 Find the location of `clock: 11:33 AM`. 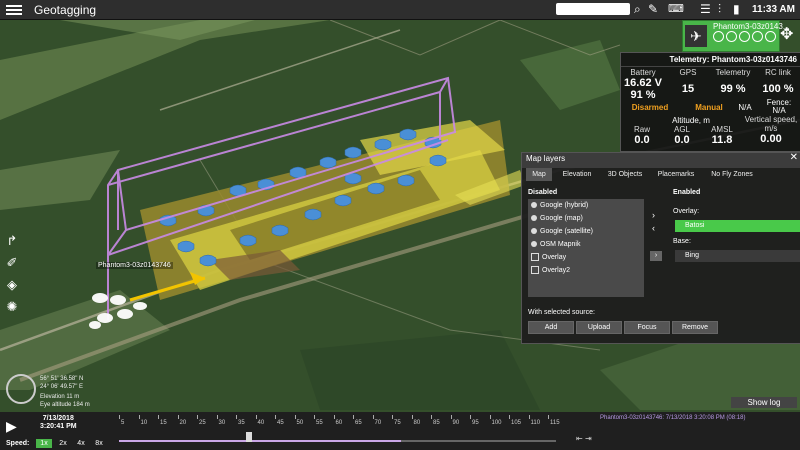

clock: 11:33 AM is located at coordinates (773, 9).